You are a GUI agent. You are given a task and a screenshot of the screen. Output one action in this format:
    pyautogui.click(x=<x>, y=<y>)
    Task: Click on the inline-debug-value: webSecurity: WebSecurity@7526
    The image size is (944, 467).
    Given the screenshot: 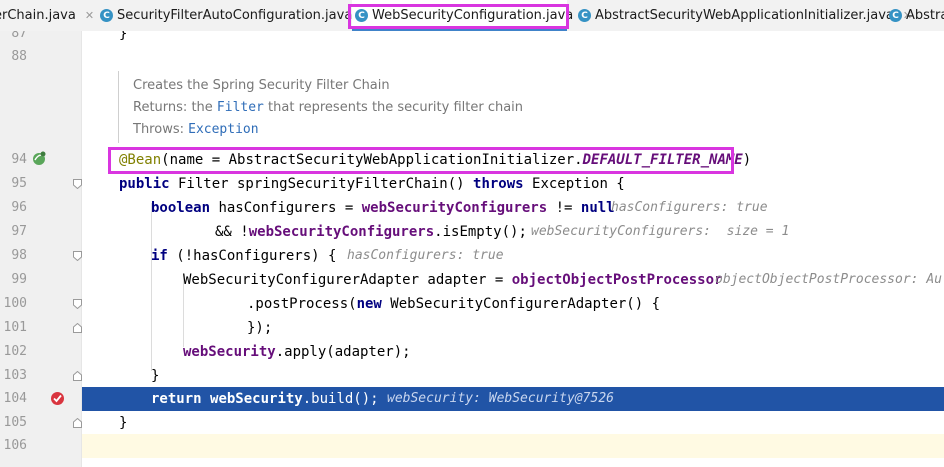 What is the action you would take?
    pyautogui.click(x=500, y=398)
    